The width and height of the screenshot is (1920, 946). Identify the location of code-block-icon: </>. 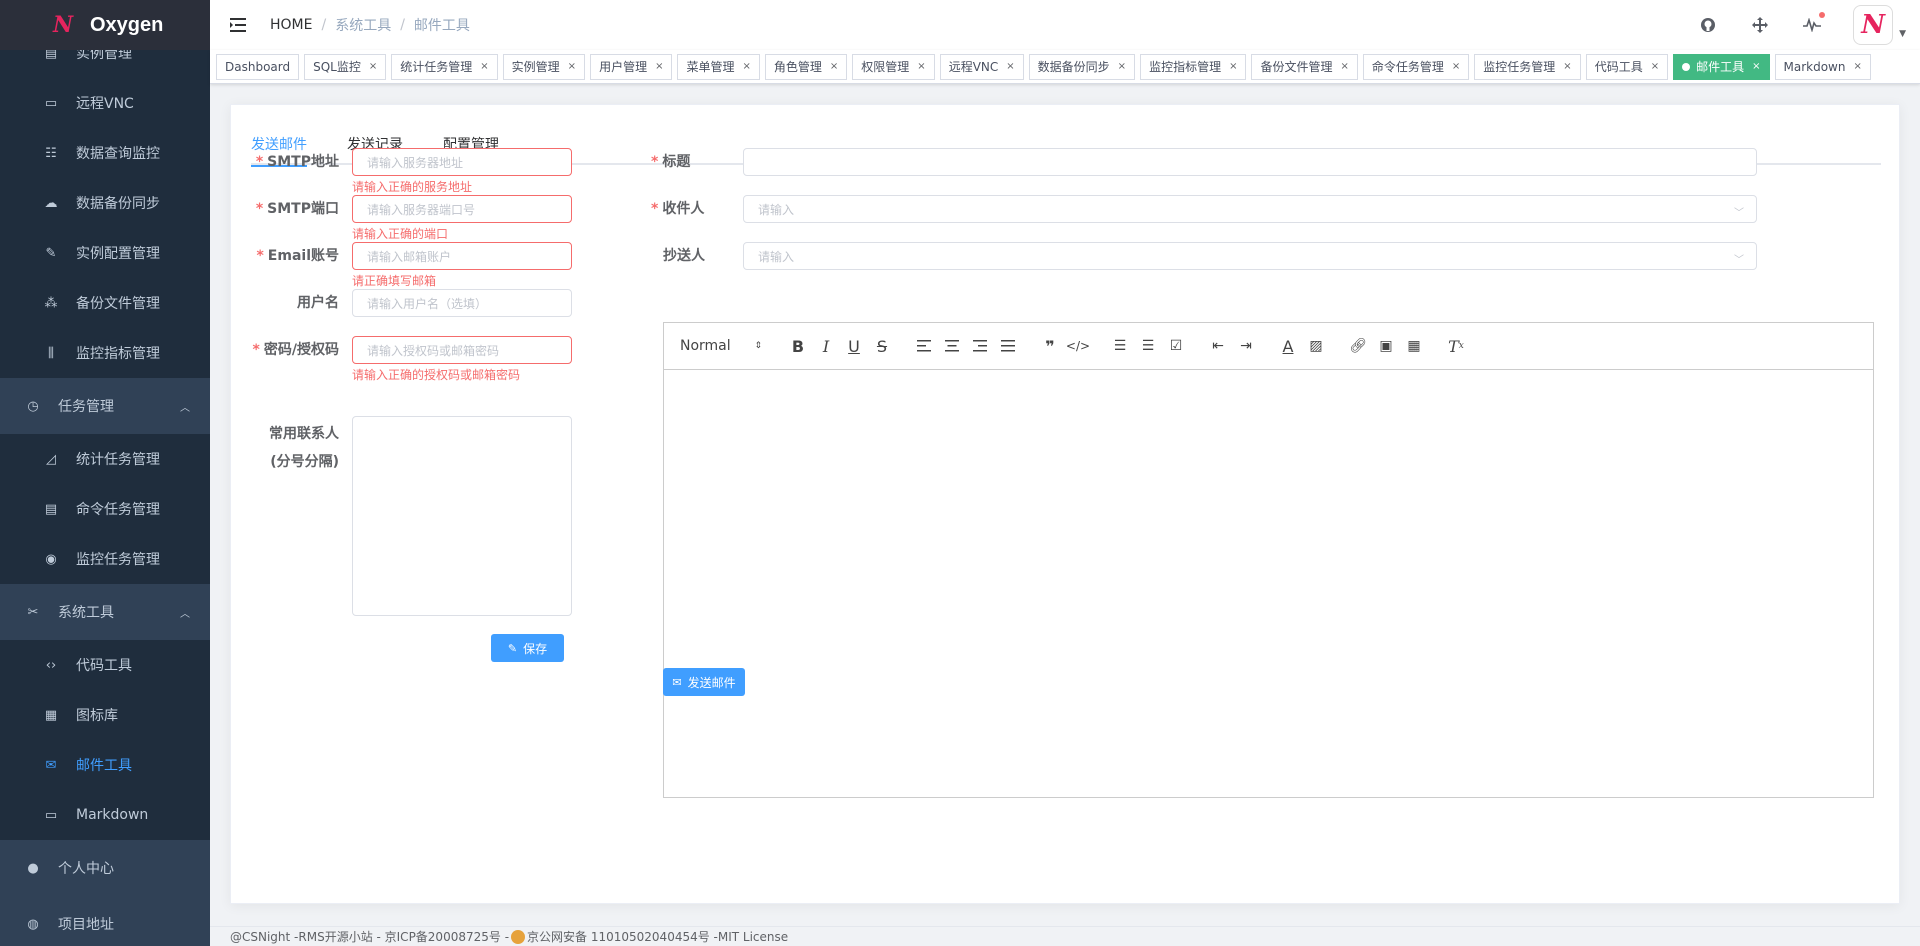
(1078, 346).